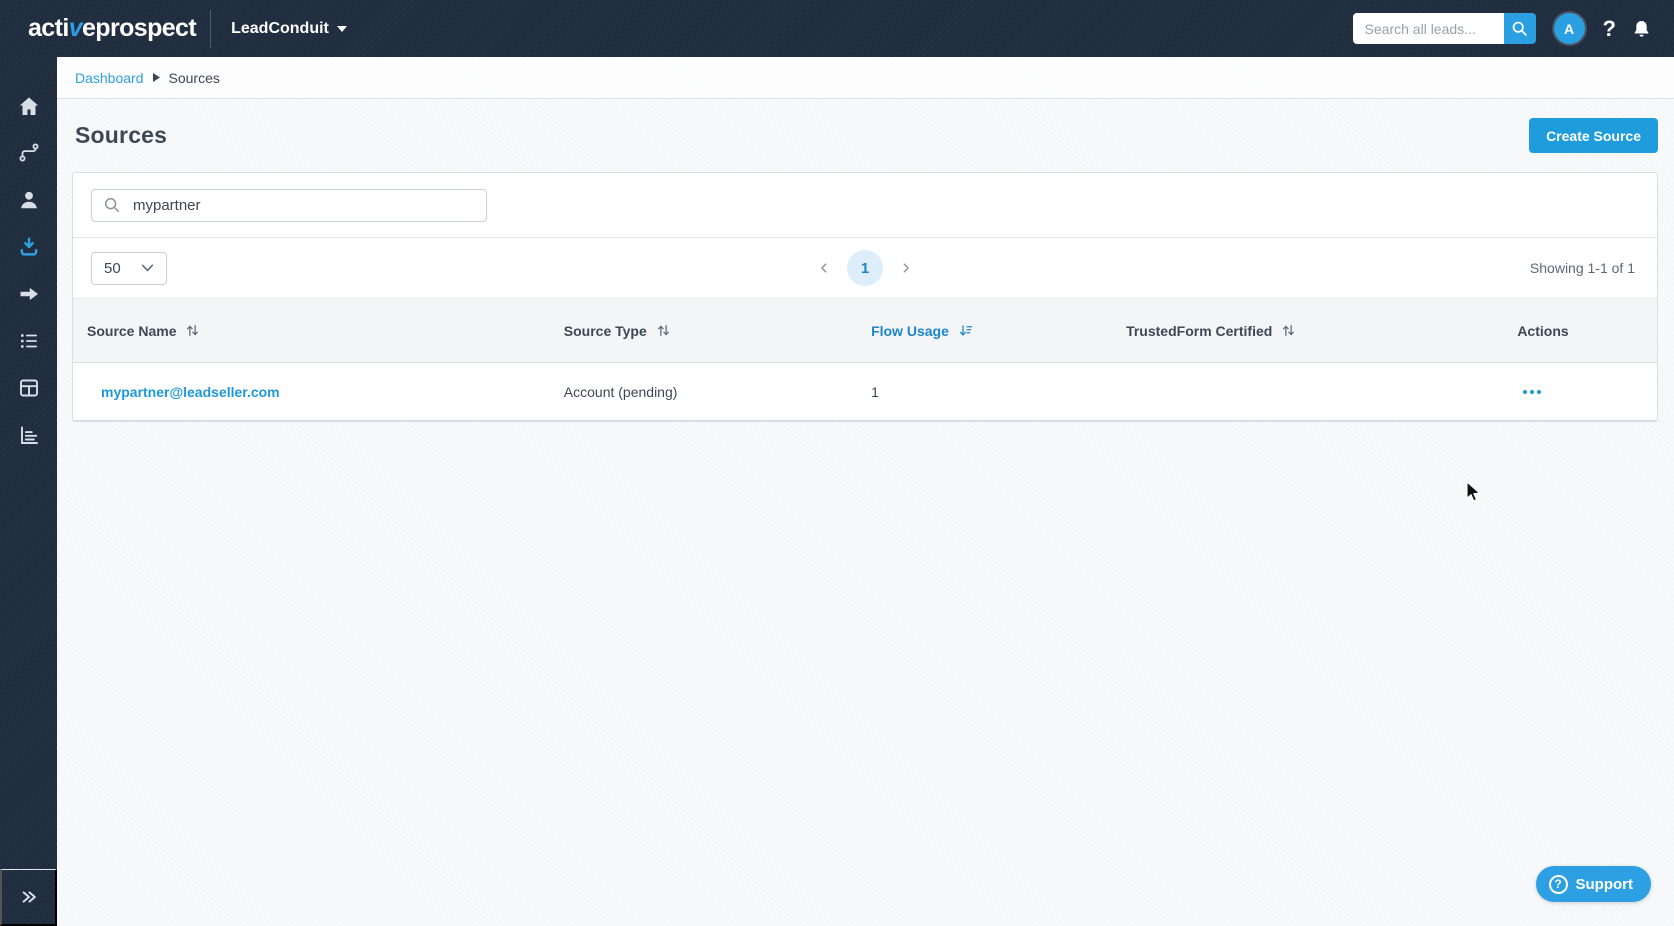 The height and width of the screenshot is (926, 1674). What do you see at coordinates (1199, 330) in the screenshot?
I see `column-label: TrustedForm Certified` at bounding box center [1199, 330].